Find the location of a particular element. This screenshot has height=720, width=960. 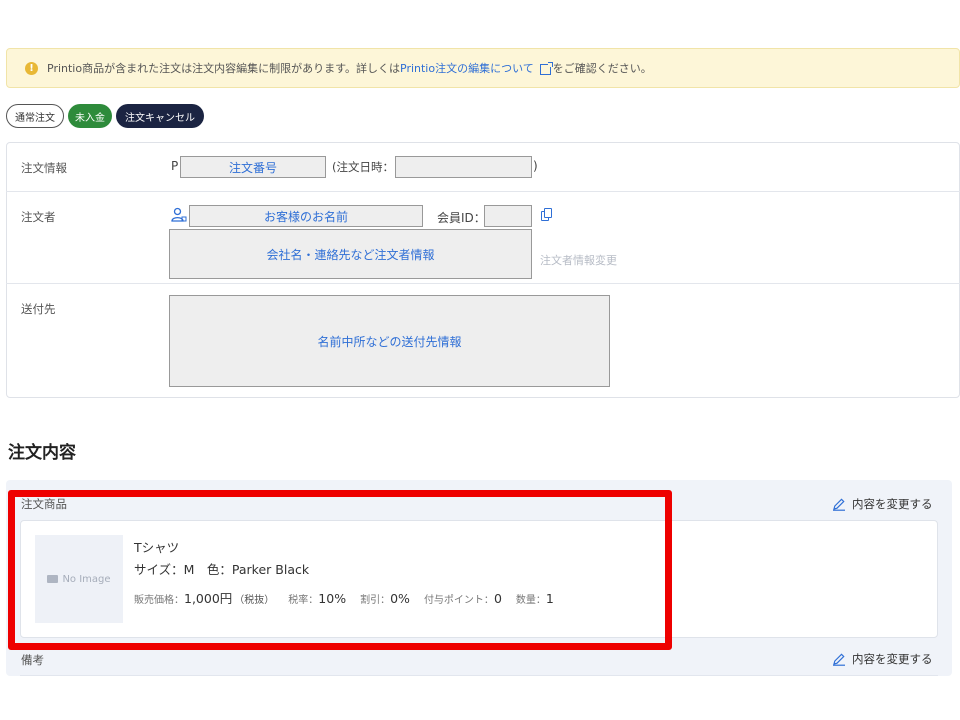

edit-products-button: 内容を変更する is located at coordinates (882, 504).